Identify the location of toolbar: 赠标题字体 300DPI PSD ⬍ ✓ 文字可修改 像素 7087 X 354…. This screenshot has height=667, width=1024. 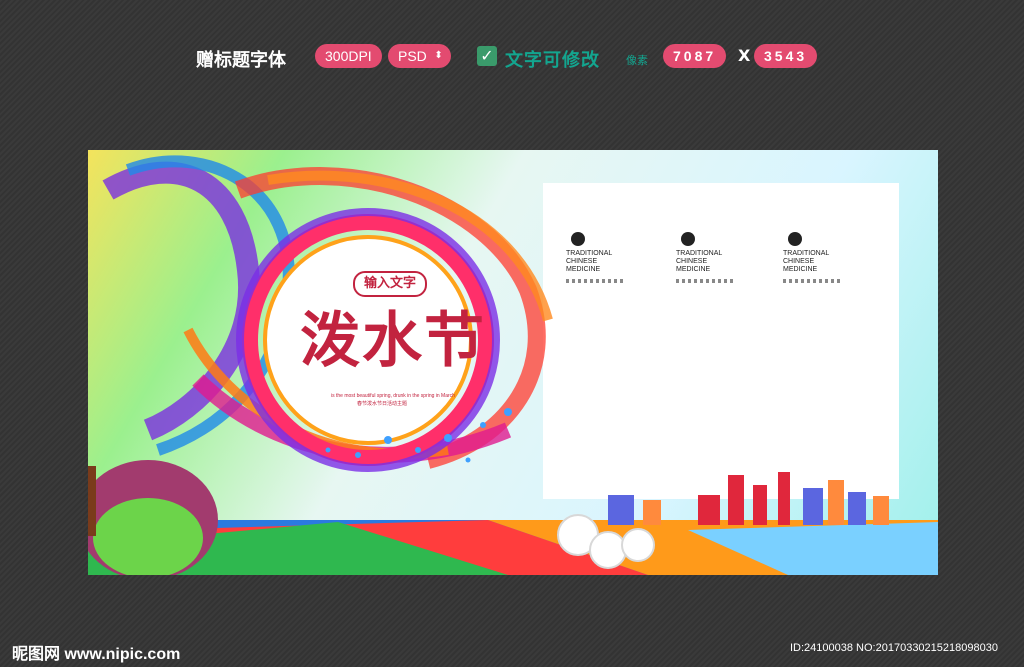
(512, 57).